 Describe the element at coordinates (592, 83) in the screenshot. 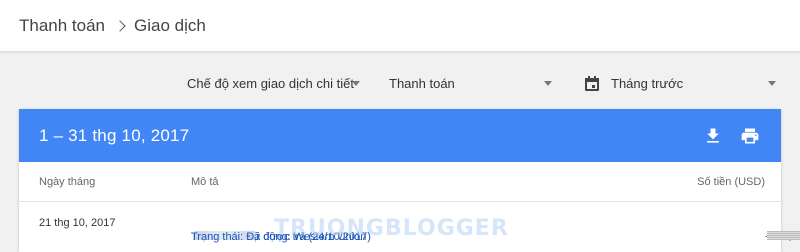

I see `calendar-icon` at that location.